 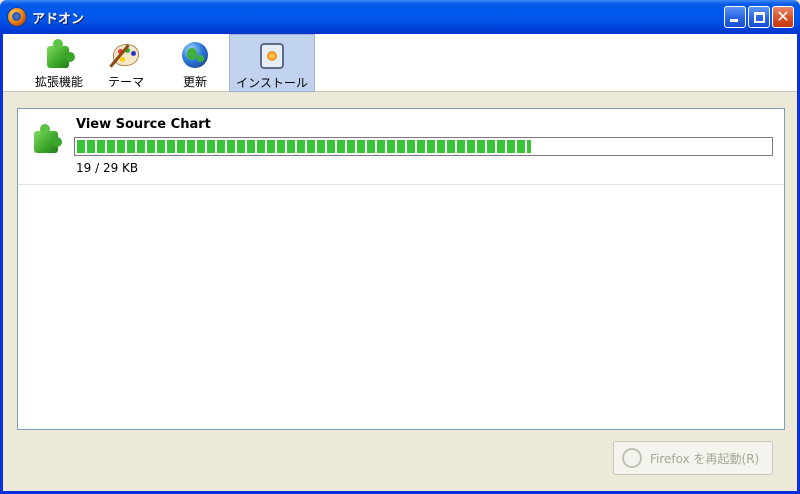 What do you see at coordinates (705, 458) in the screenshot?
I see `restart-label: Firefox を再起動(R)` at bounding box center [705, 458].